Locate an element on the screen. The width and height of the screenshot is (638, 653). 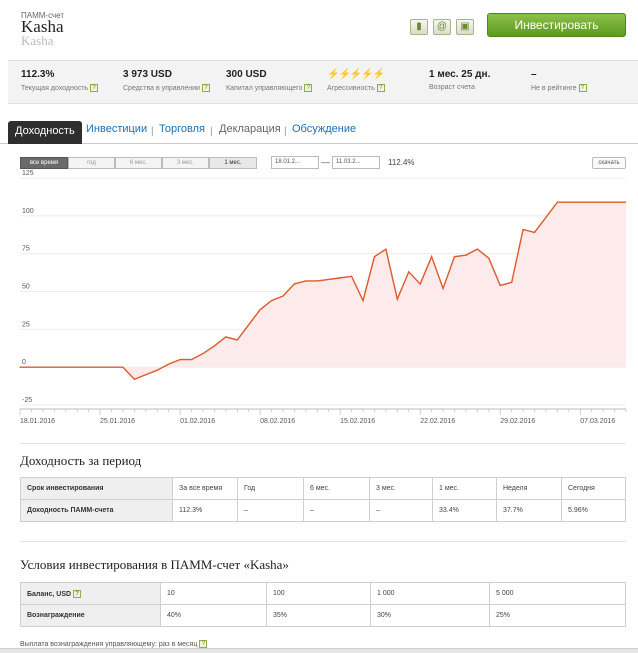
stat-return: 112.3% Текущая доходность? is located at coordinates (60, 80).